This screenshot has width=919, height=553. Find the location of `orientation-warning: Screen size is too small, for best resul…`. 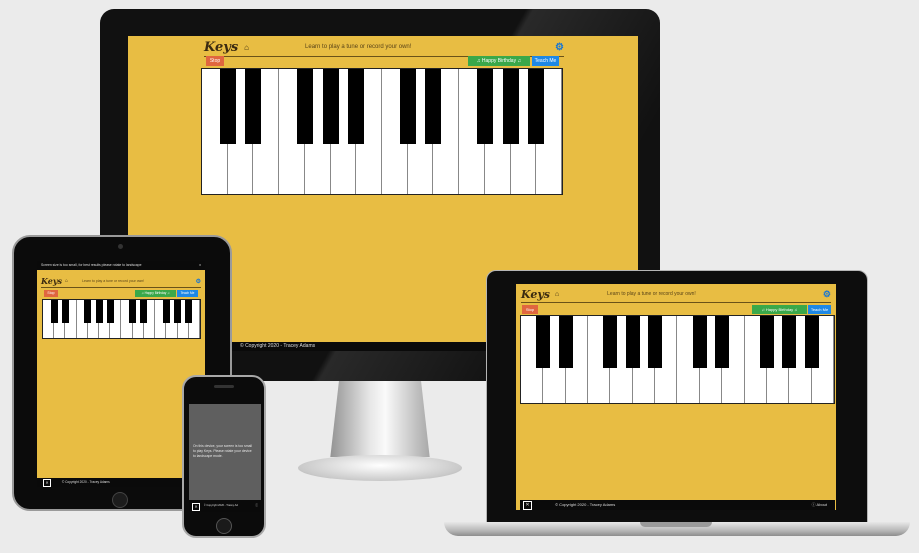

orientation-warning: Screen size is too small, for best resul… is located at coordinates (121, 265).